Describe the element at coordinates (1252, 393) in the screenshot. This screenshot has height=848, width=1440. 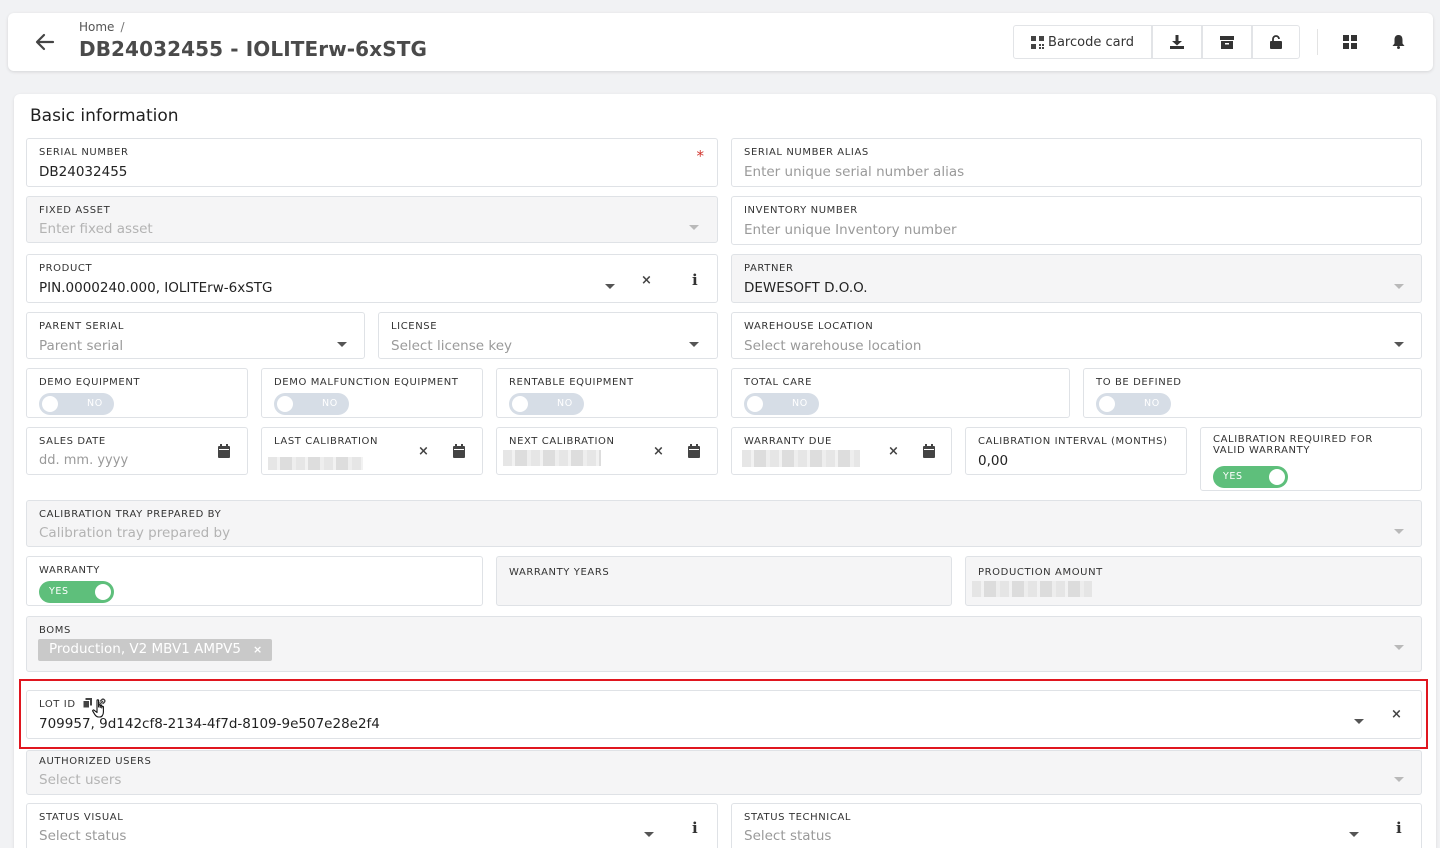
I see `to-be-defined-field: TO BE DEFINED NO` at that location.